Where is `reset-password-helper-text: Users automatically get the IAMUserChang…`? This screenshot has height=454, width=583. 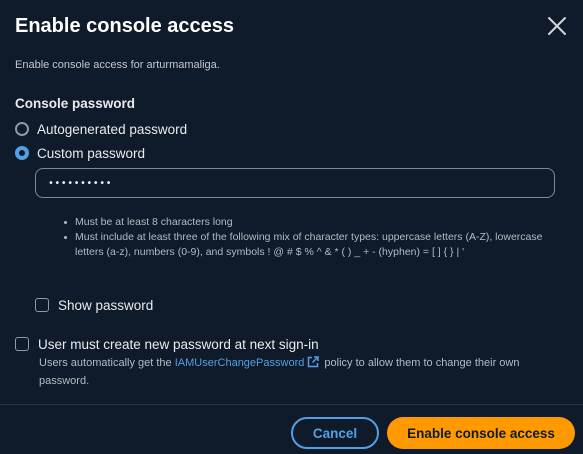 reset-password-helper-text: Users automatically get the IAMUserChang… is located at coordinates (304, 372).